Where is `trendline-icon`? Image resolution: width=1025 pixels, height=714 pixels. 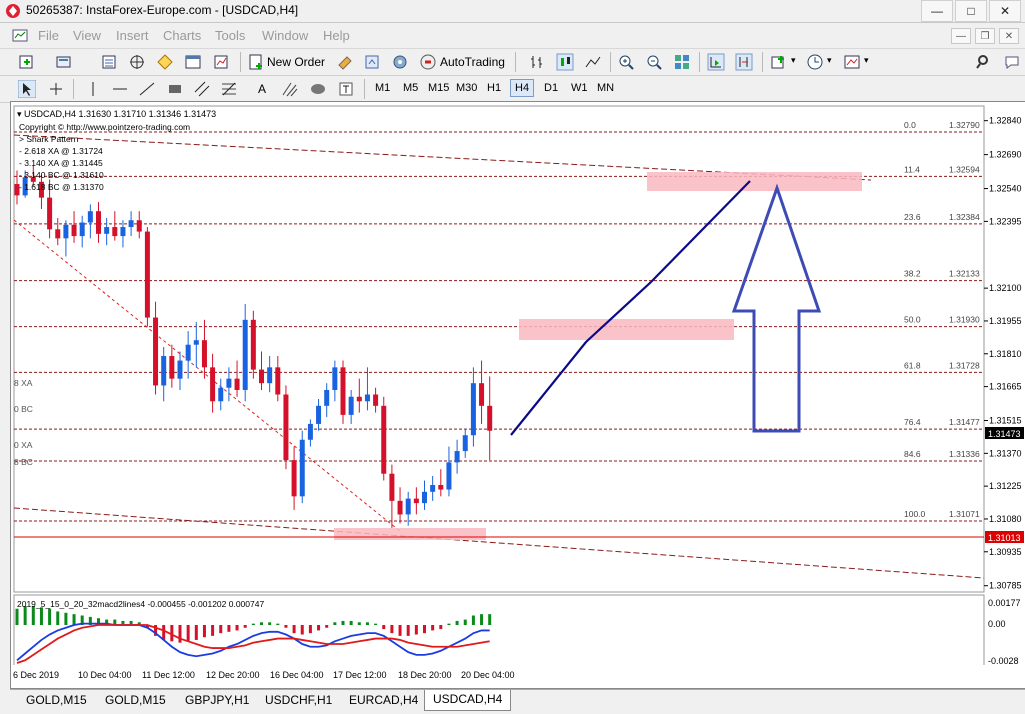 trendline-icon is located at coordinates (147, 89).